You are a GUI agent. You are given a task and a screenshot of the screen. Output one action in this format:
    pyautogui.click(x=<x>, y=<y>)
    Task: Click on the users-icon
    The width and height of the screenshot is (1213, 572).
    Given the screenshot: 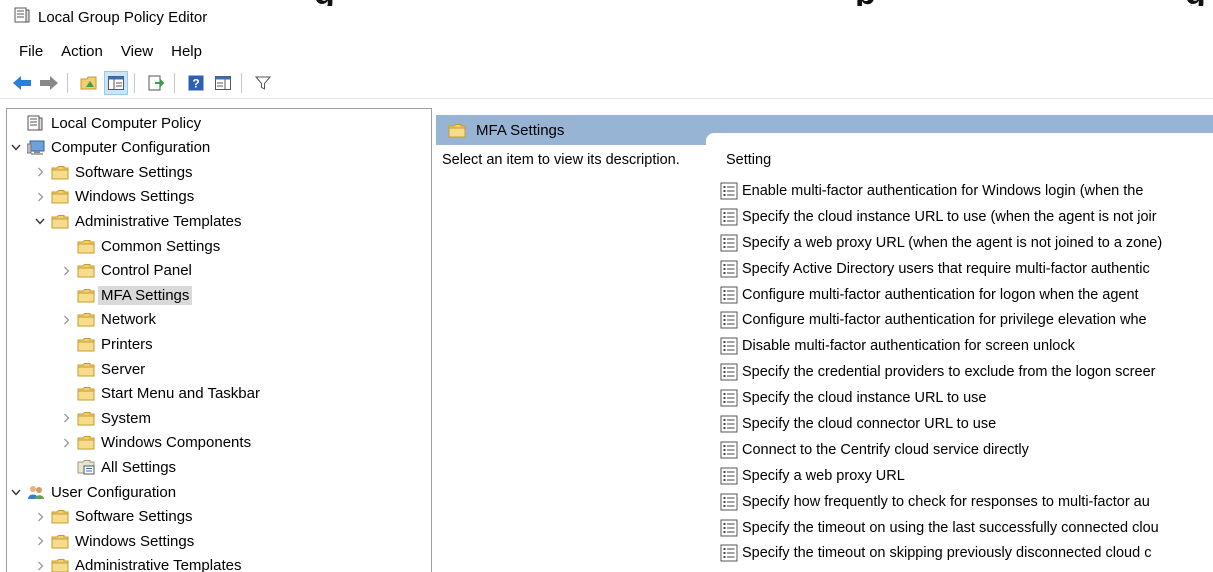 What is the action you would take?
    pyautogui.click(x=37, y=492)
    